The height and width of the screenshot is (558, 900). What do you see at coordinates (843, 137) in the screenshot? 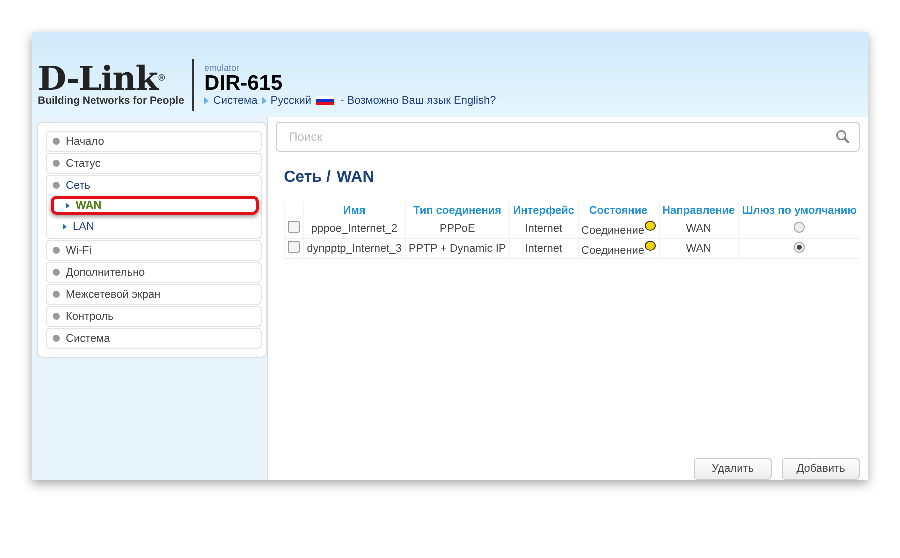
I see `search-icon` at bounding box center [843, 137].